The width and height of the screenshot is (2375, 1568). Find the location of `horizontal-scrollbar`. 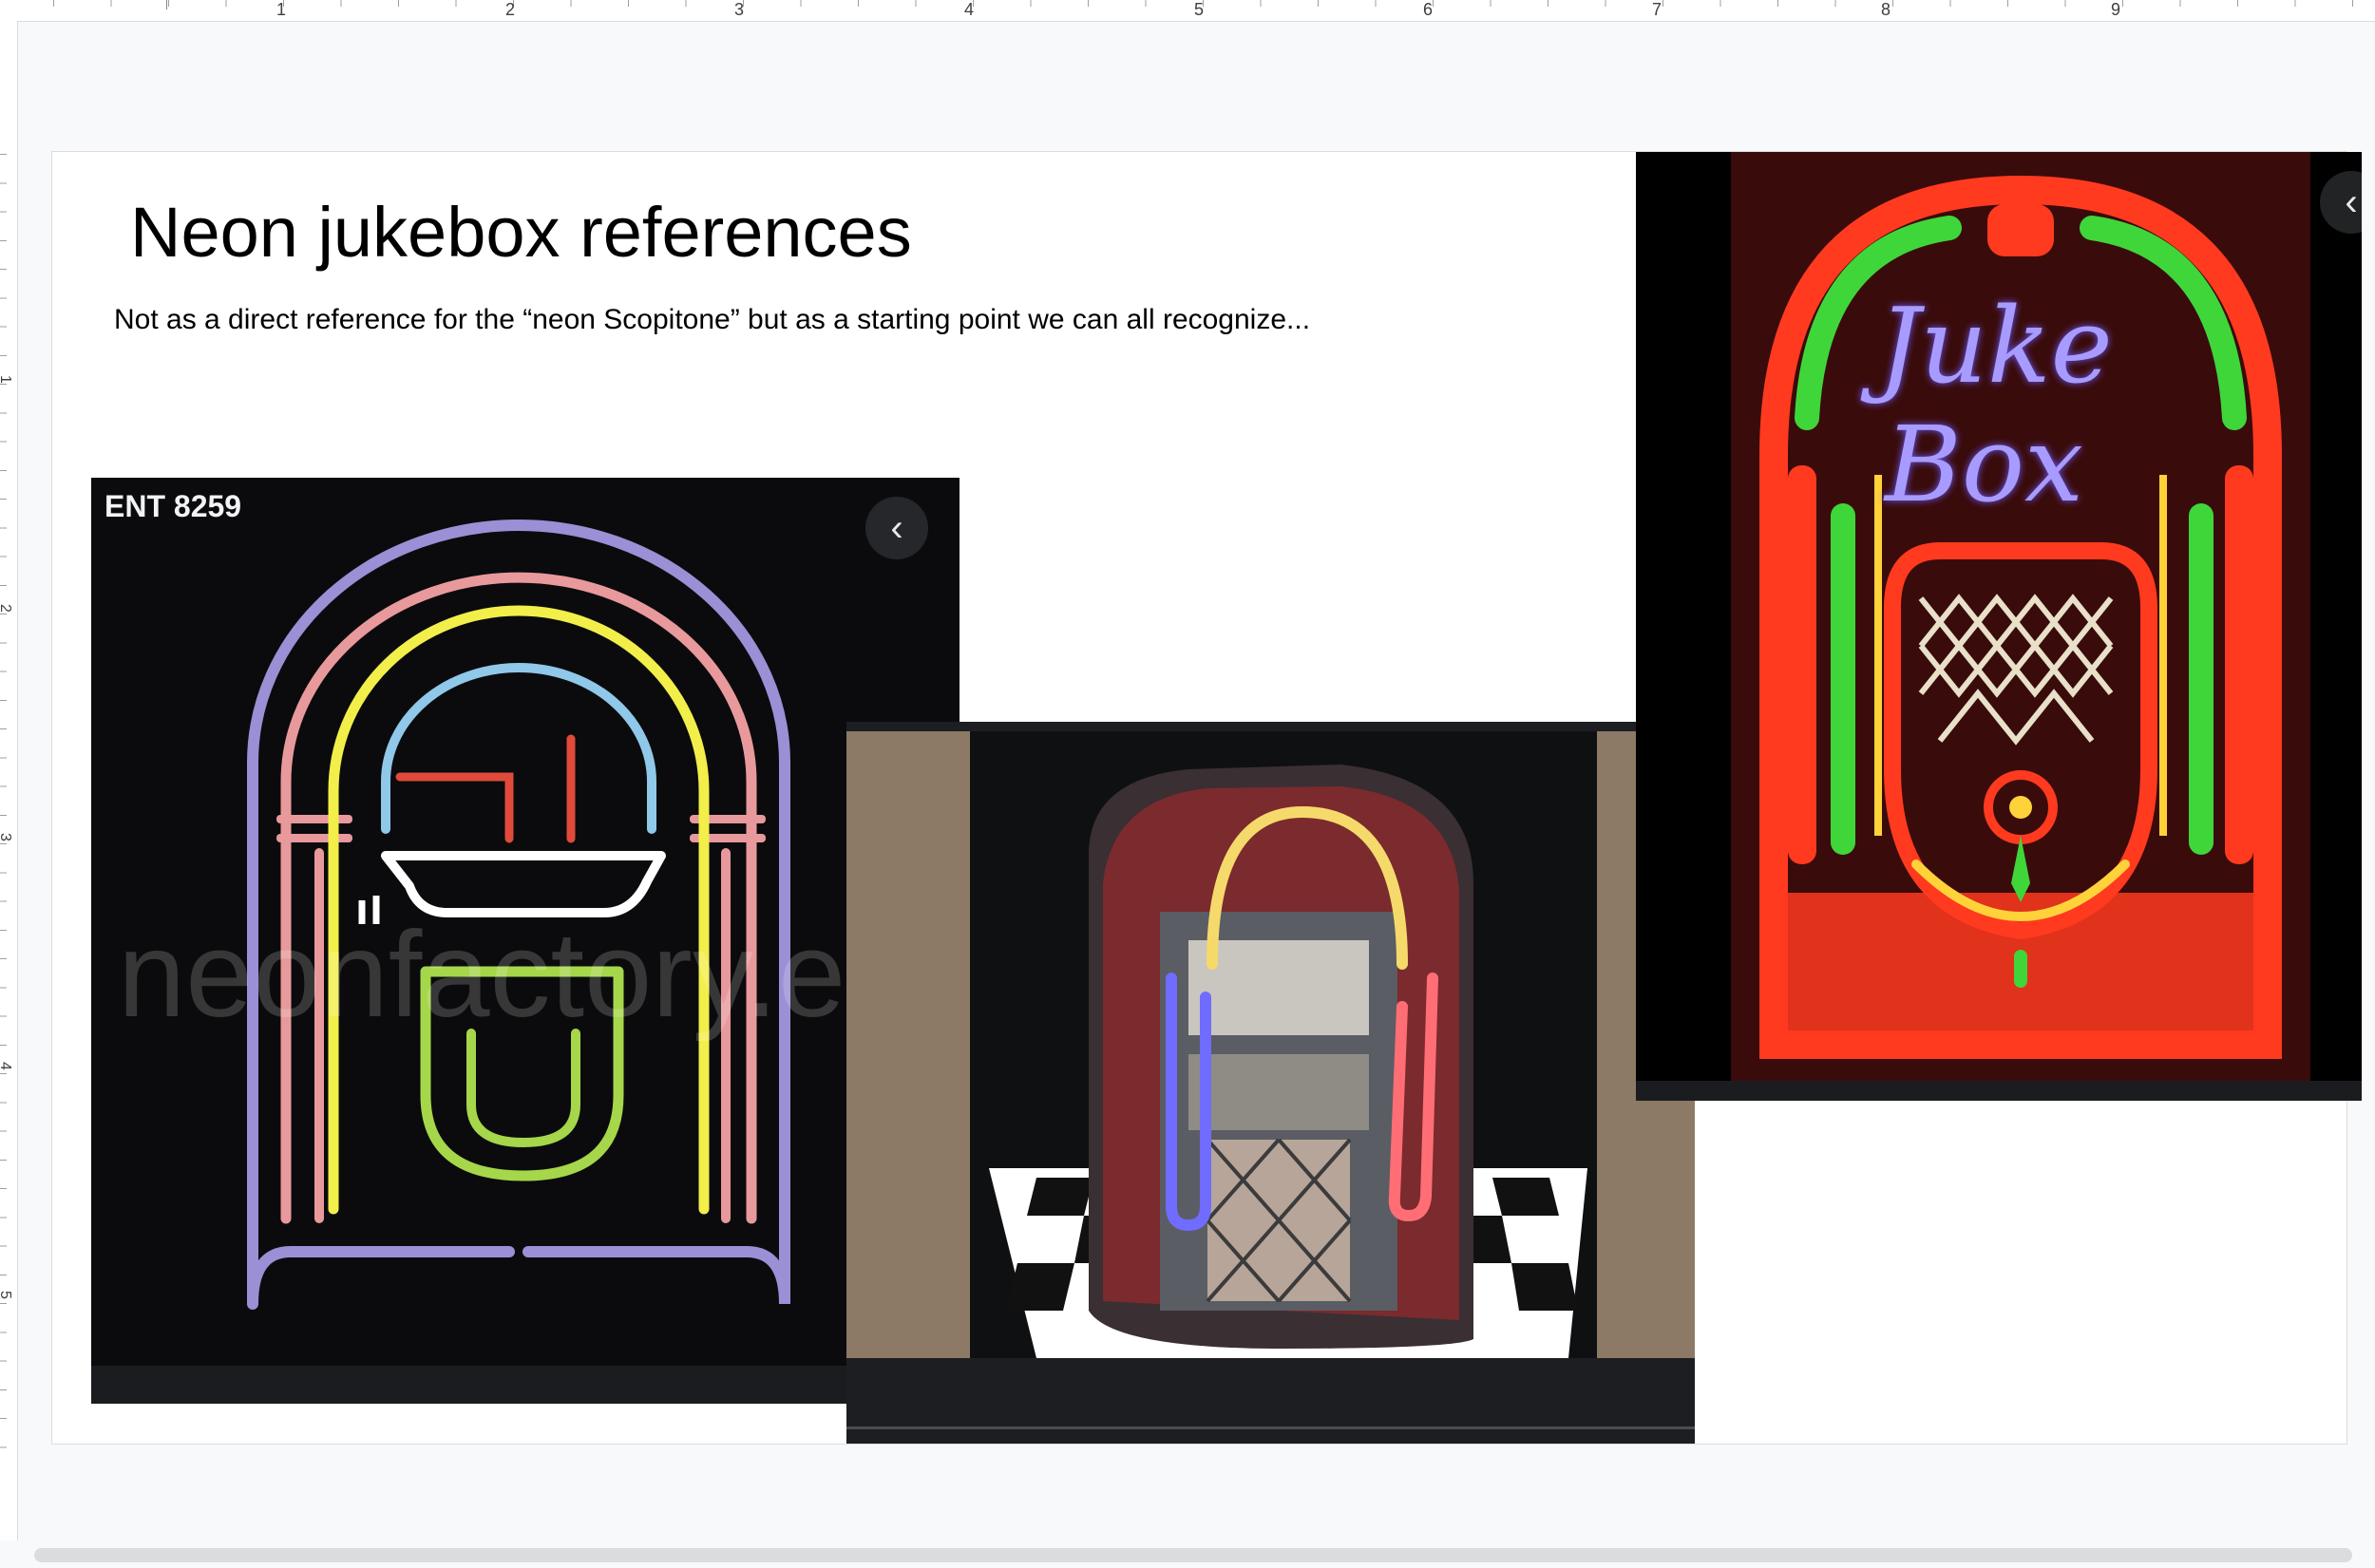

horizontal-scrollbar is located at coordinates (1193, 1555).